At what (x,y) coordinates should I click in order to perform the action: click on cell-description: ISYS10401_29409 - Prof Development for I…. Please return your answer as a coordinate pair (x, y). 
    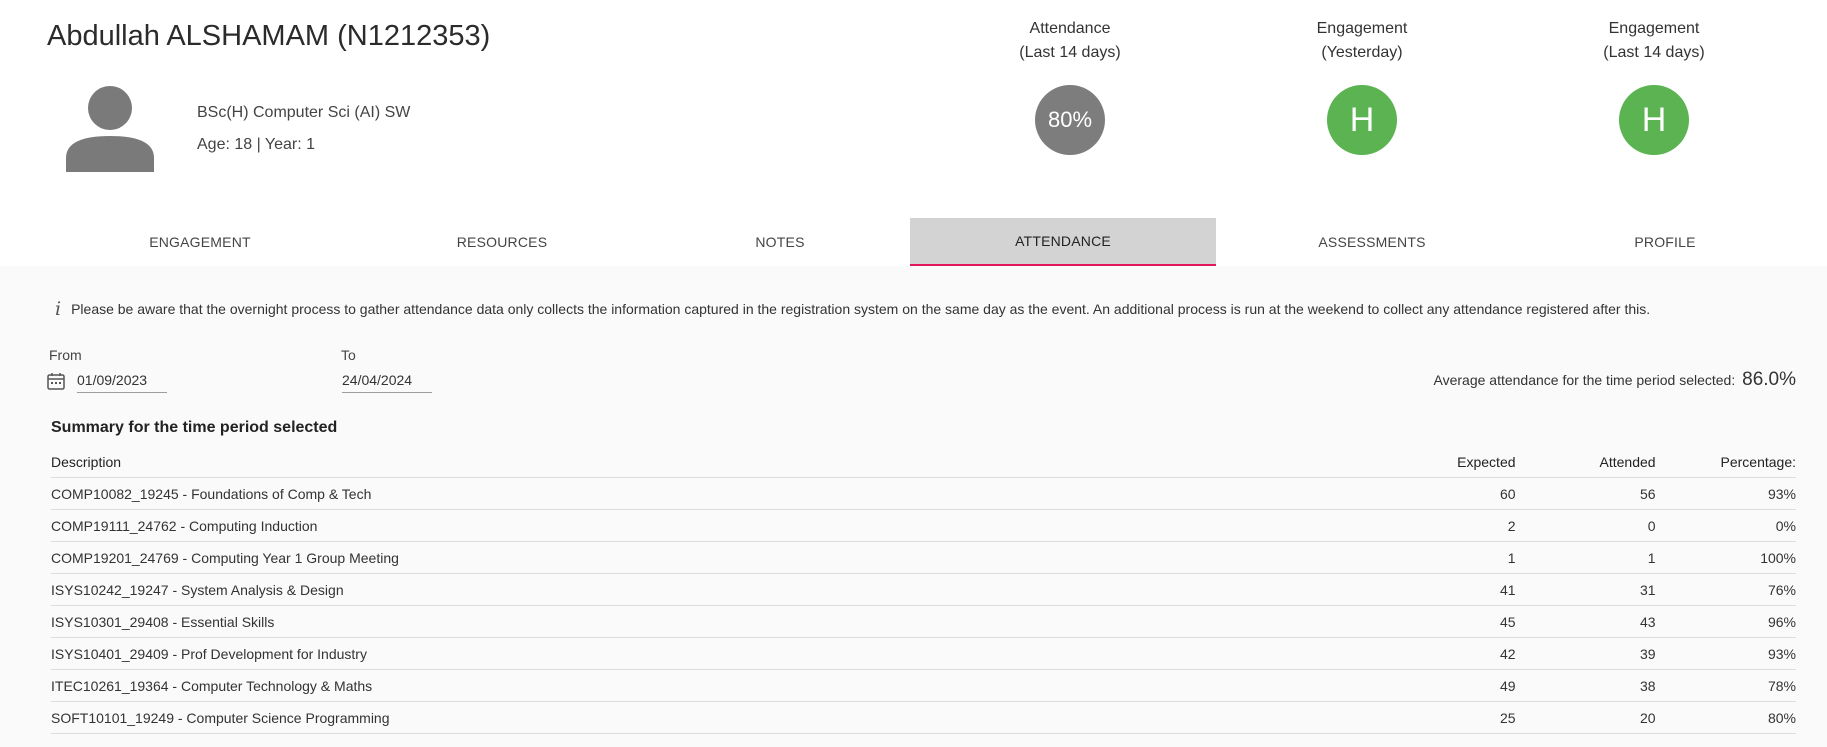
    Looking at the image, I should click on (734, 653).